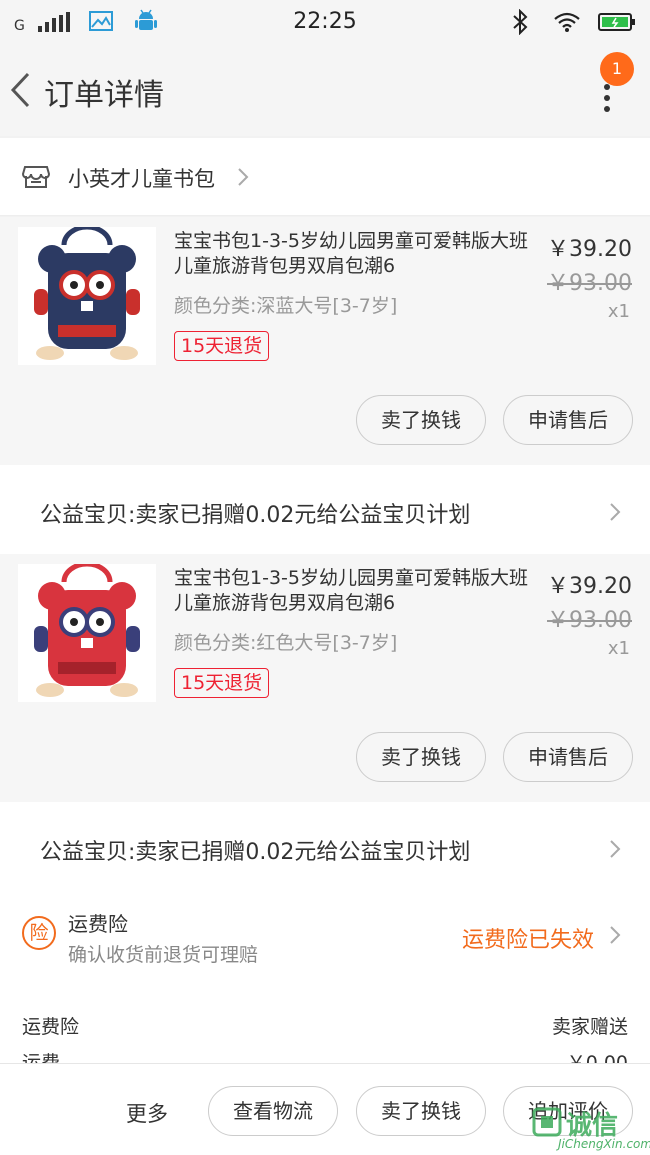 This screenshot has width=650, height=1155. I want to click on clock: 22:25, so click(325, 21).